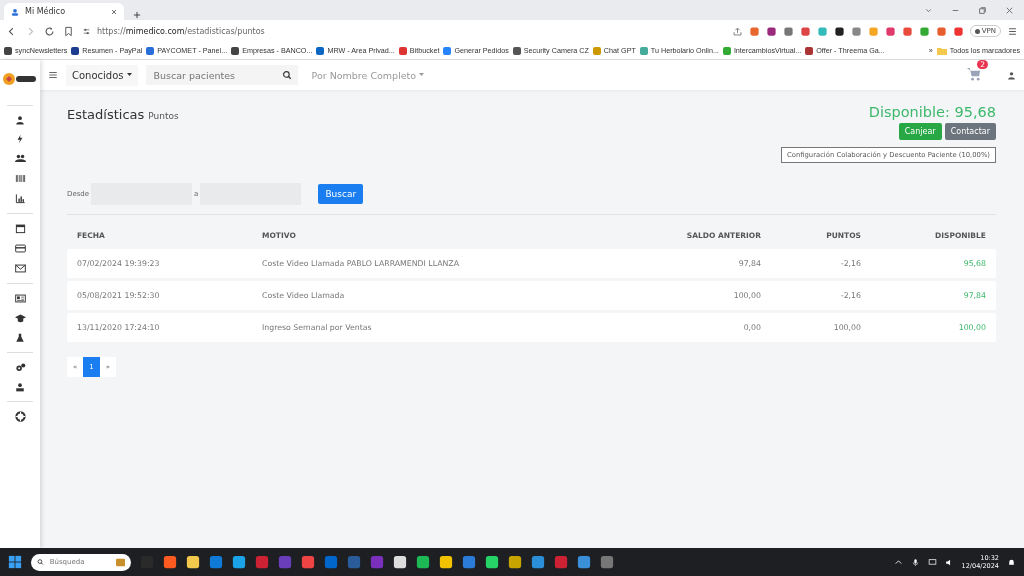  I want to click on browser-tab: Mi Médico, so click(64, 11).